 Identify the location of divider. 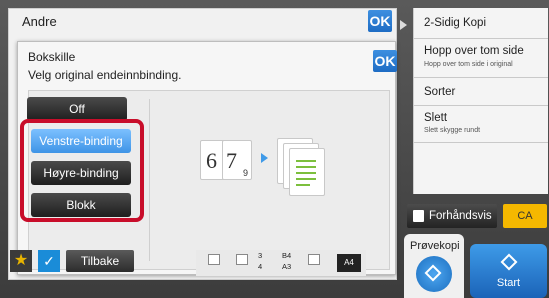
(149, 180).